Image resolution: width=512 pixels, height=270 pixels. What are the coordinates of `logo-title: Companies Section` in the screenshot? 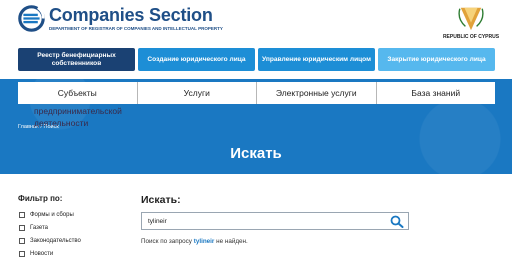 It's located at (131, 15).